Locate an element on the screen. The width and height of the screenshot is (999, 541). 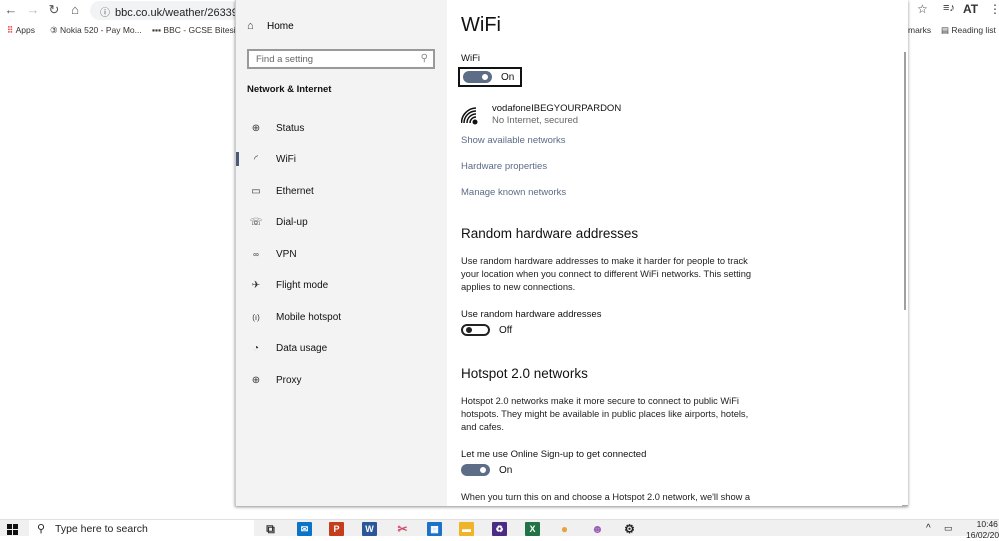
airplane-icon: ✈ is located at coordinates (256, 285).